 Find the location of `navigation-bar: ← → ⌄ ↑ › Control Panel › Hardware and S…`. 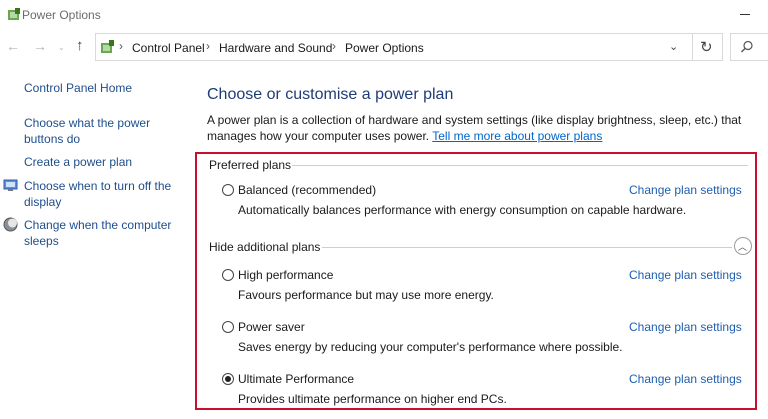

navigation-bar: ← → ⌄ ↑ › Control Panel › Hardware and S… is located at coordinates (384, 47).